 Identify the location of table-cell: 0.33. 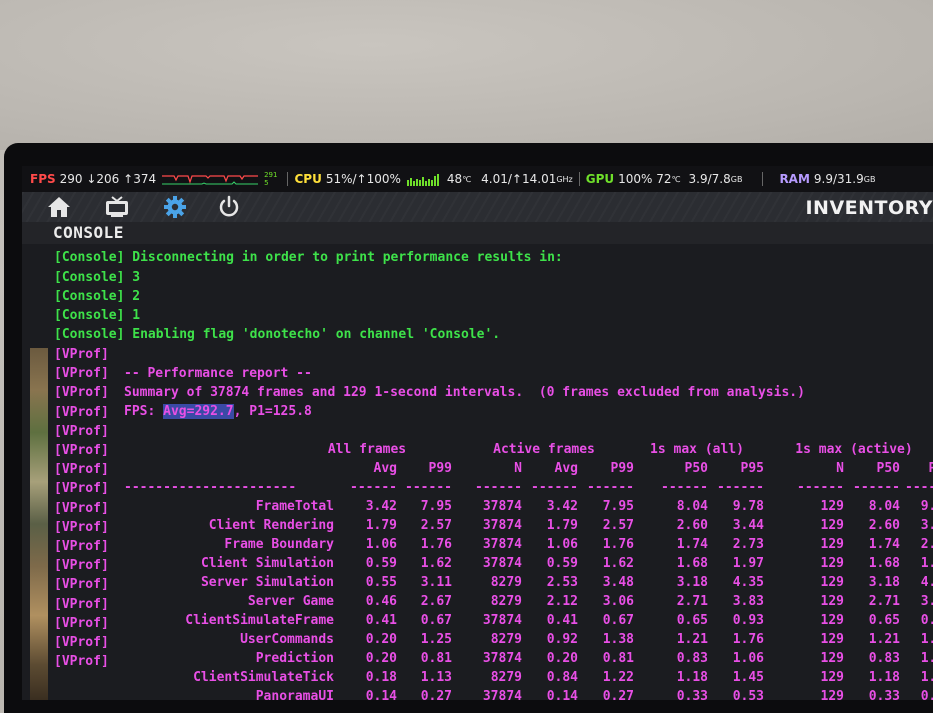
(884, 694).